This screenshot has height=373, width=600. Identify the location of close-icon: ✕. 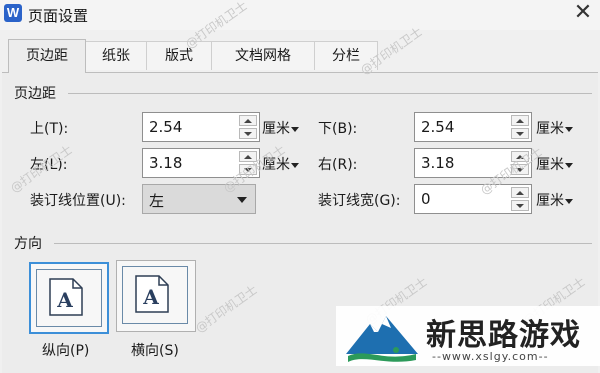
(583, 13).